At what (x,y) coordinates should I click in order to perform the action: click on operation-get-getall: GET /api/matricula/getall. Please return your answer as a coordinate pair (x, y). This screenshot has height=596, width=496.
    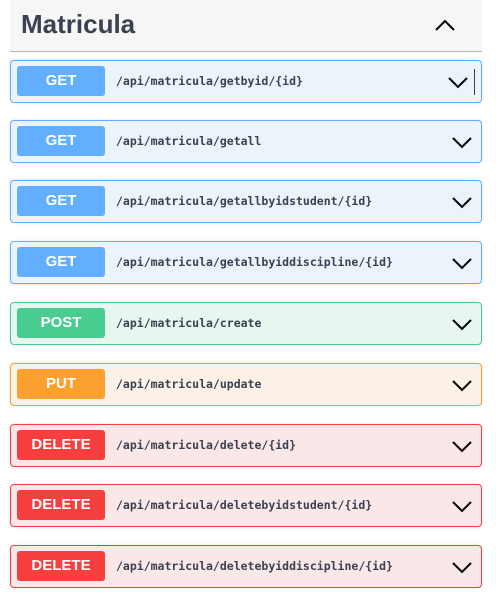
    Looking at the image, I should click on (246, 141).